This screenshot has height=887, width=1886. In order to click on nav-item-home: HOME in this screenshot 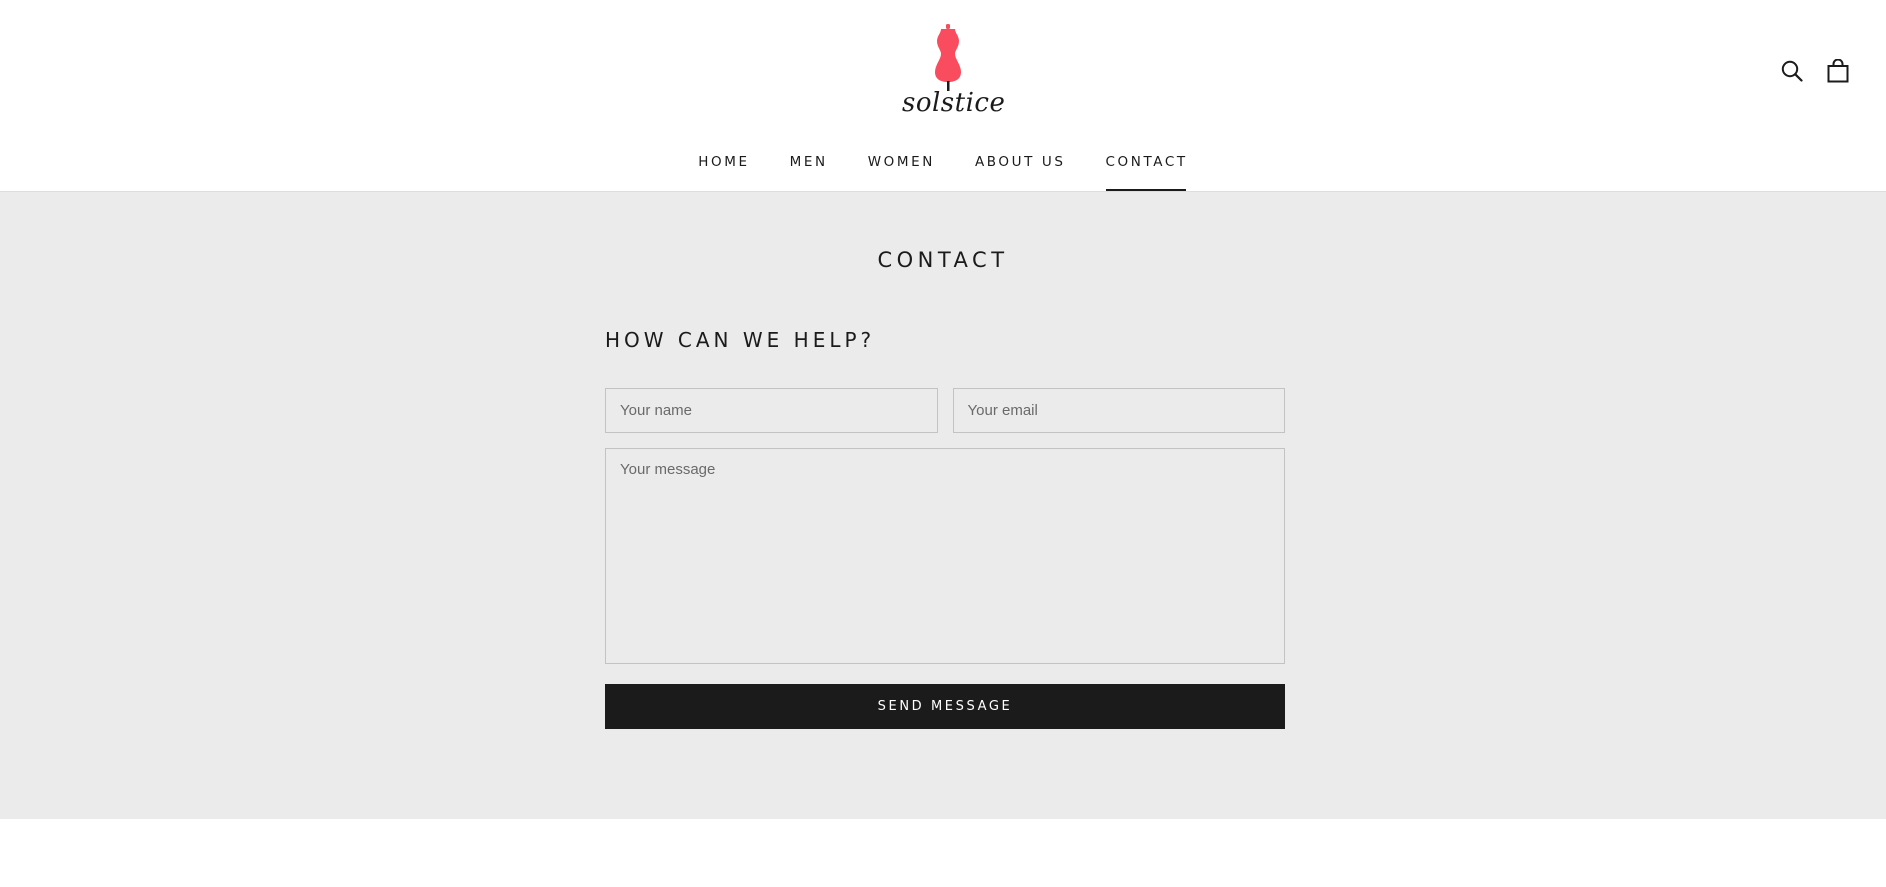, I will do `click(723, 169)`.